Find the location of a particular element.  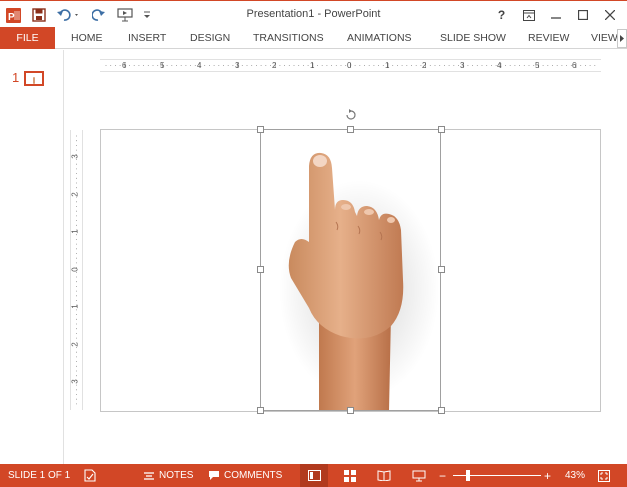

ribbon-scroll-right-button is located at coordinates (622, 38).